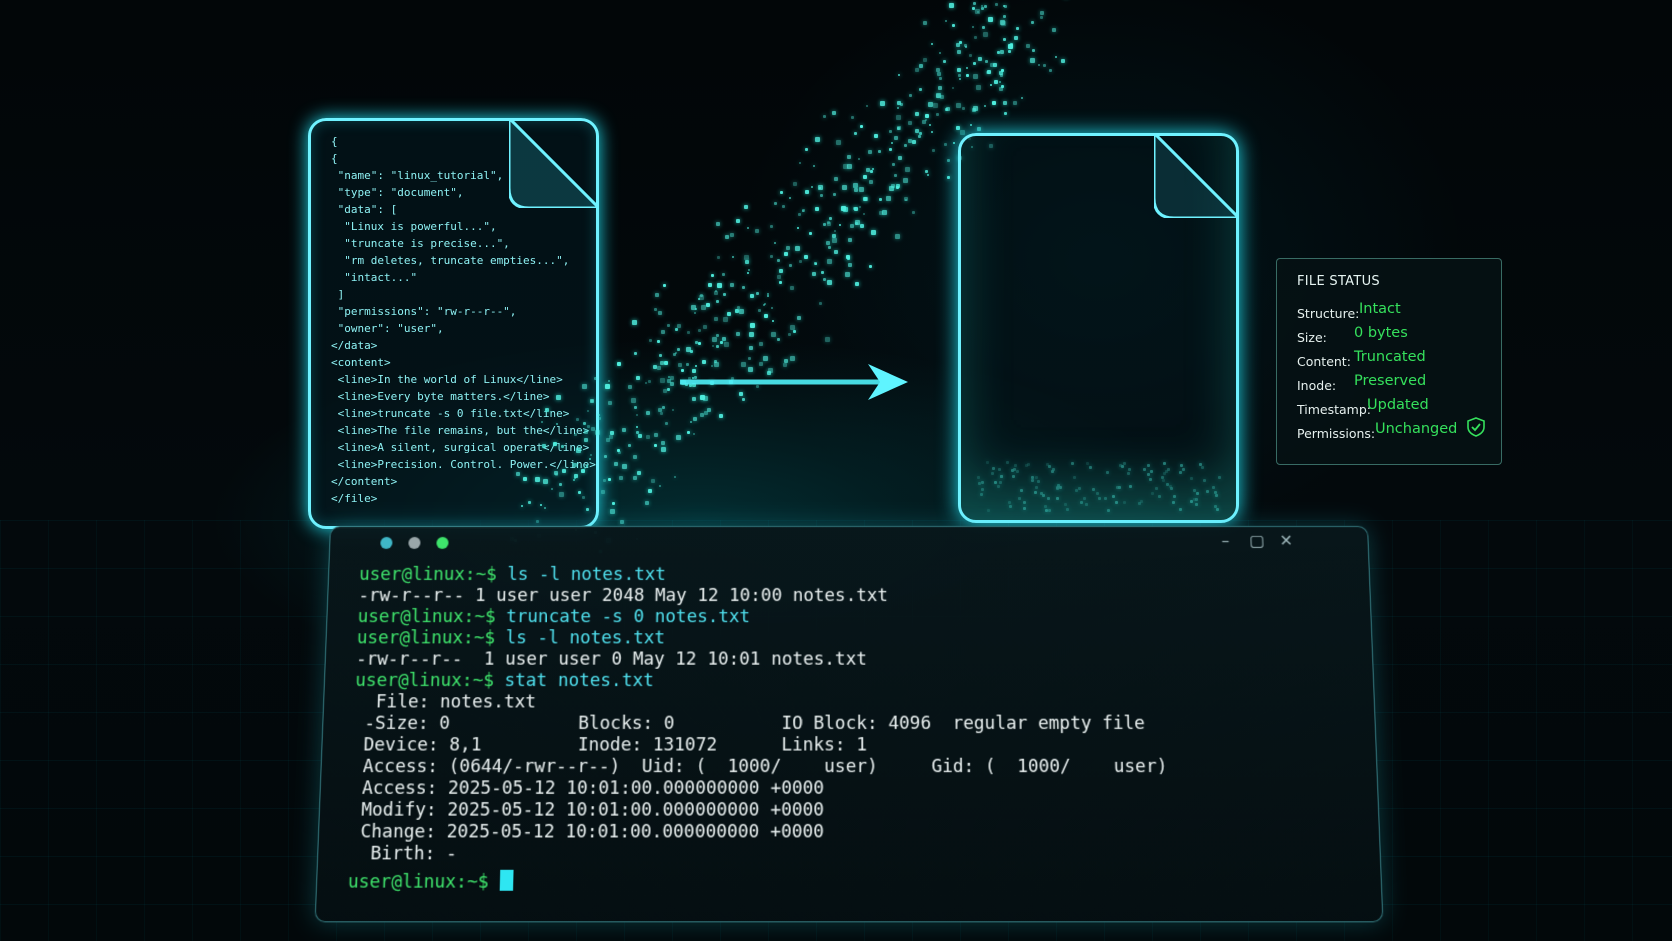  What do you see at coordinates (364, 209) in the screenshot?
I see `code-line: "data": [` at bounding box center [364, 209].